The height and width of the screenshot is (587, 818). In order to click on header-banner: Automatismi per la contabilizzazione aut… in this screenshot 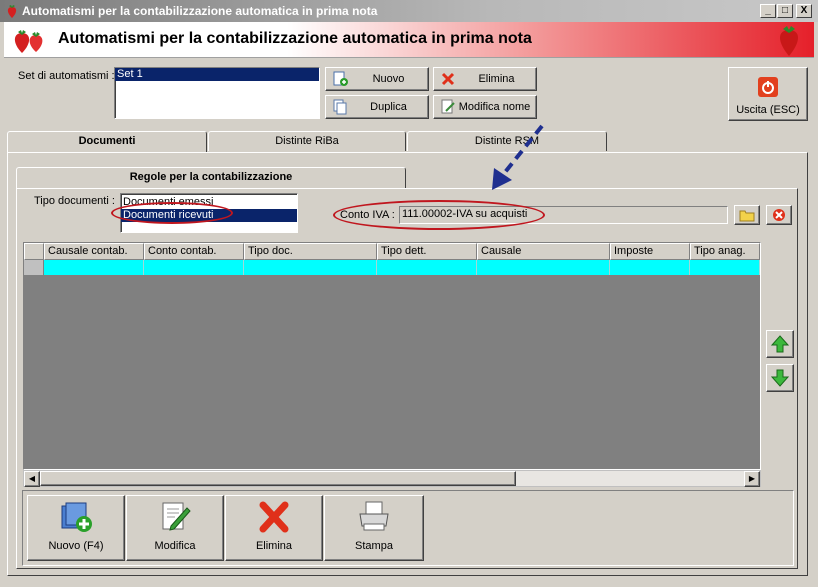, I will do `click(409, 40)`.